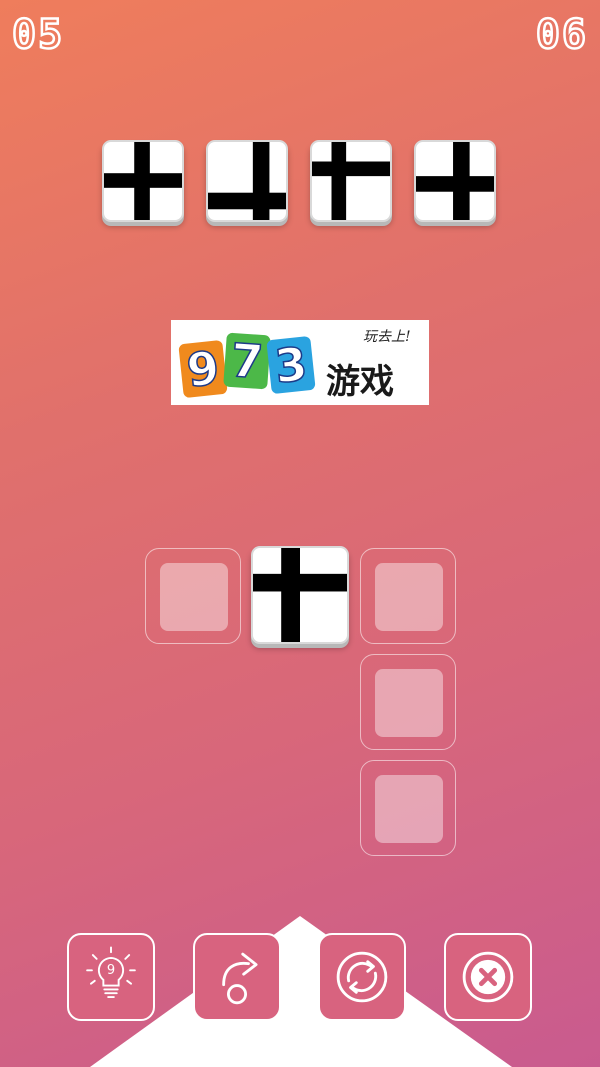  I want to click on hint-button: 9, so click(111, 977).